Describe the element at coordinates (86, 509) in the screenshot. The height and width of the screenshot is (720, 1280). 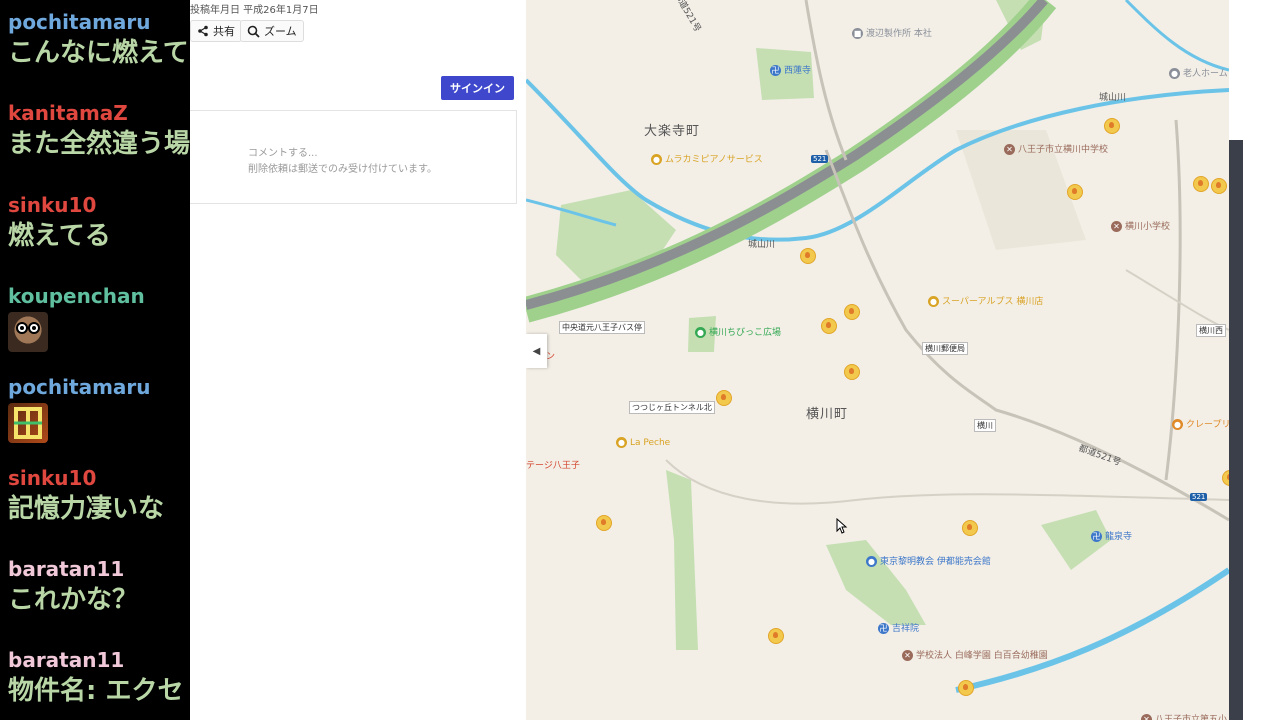
I see `chat-text: 記憶力凄いな` at that location.